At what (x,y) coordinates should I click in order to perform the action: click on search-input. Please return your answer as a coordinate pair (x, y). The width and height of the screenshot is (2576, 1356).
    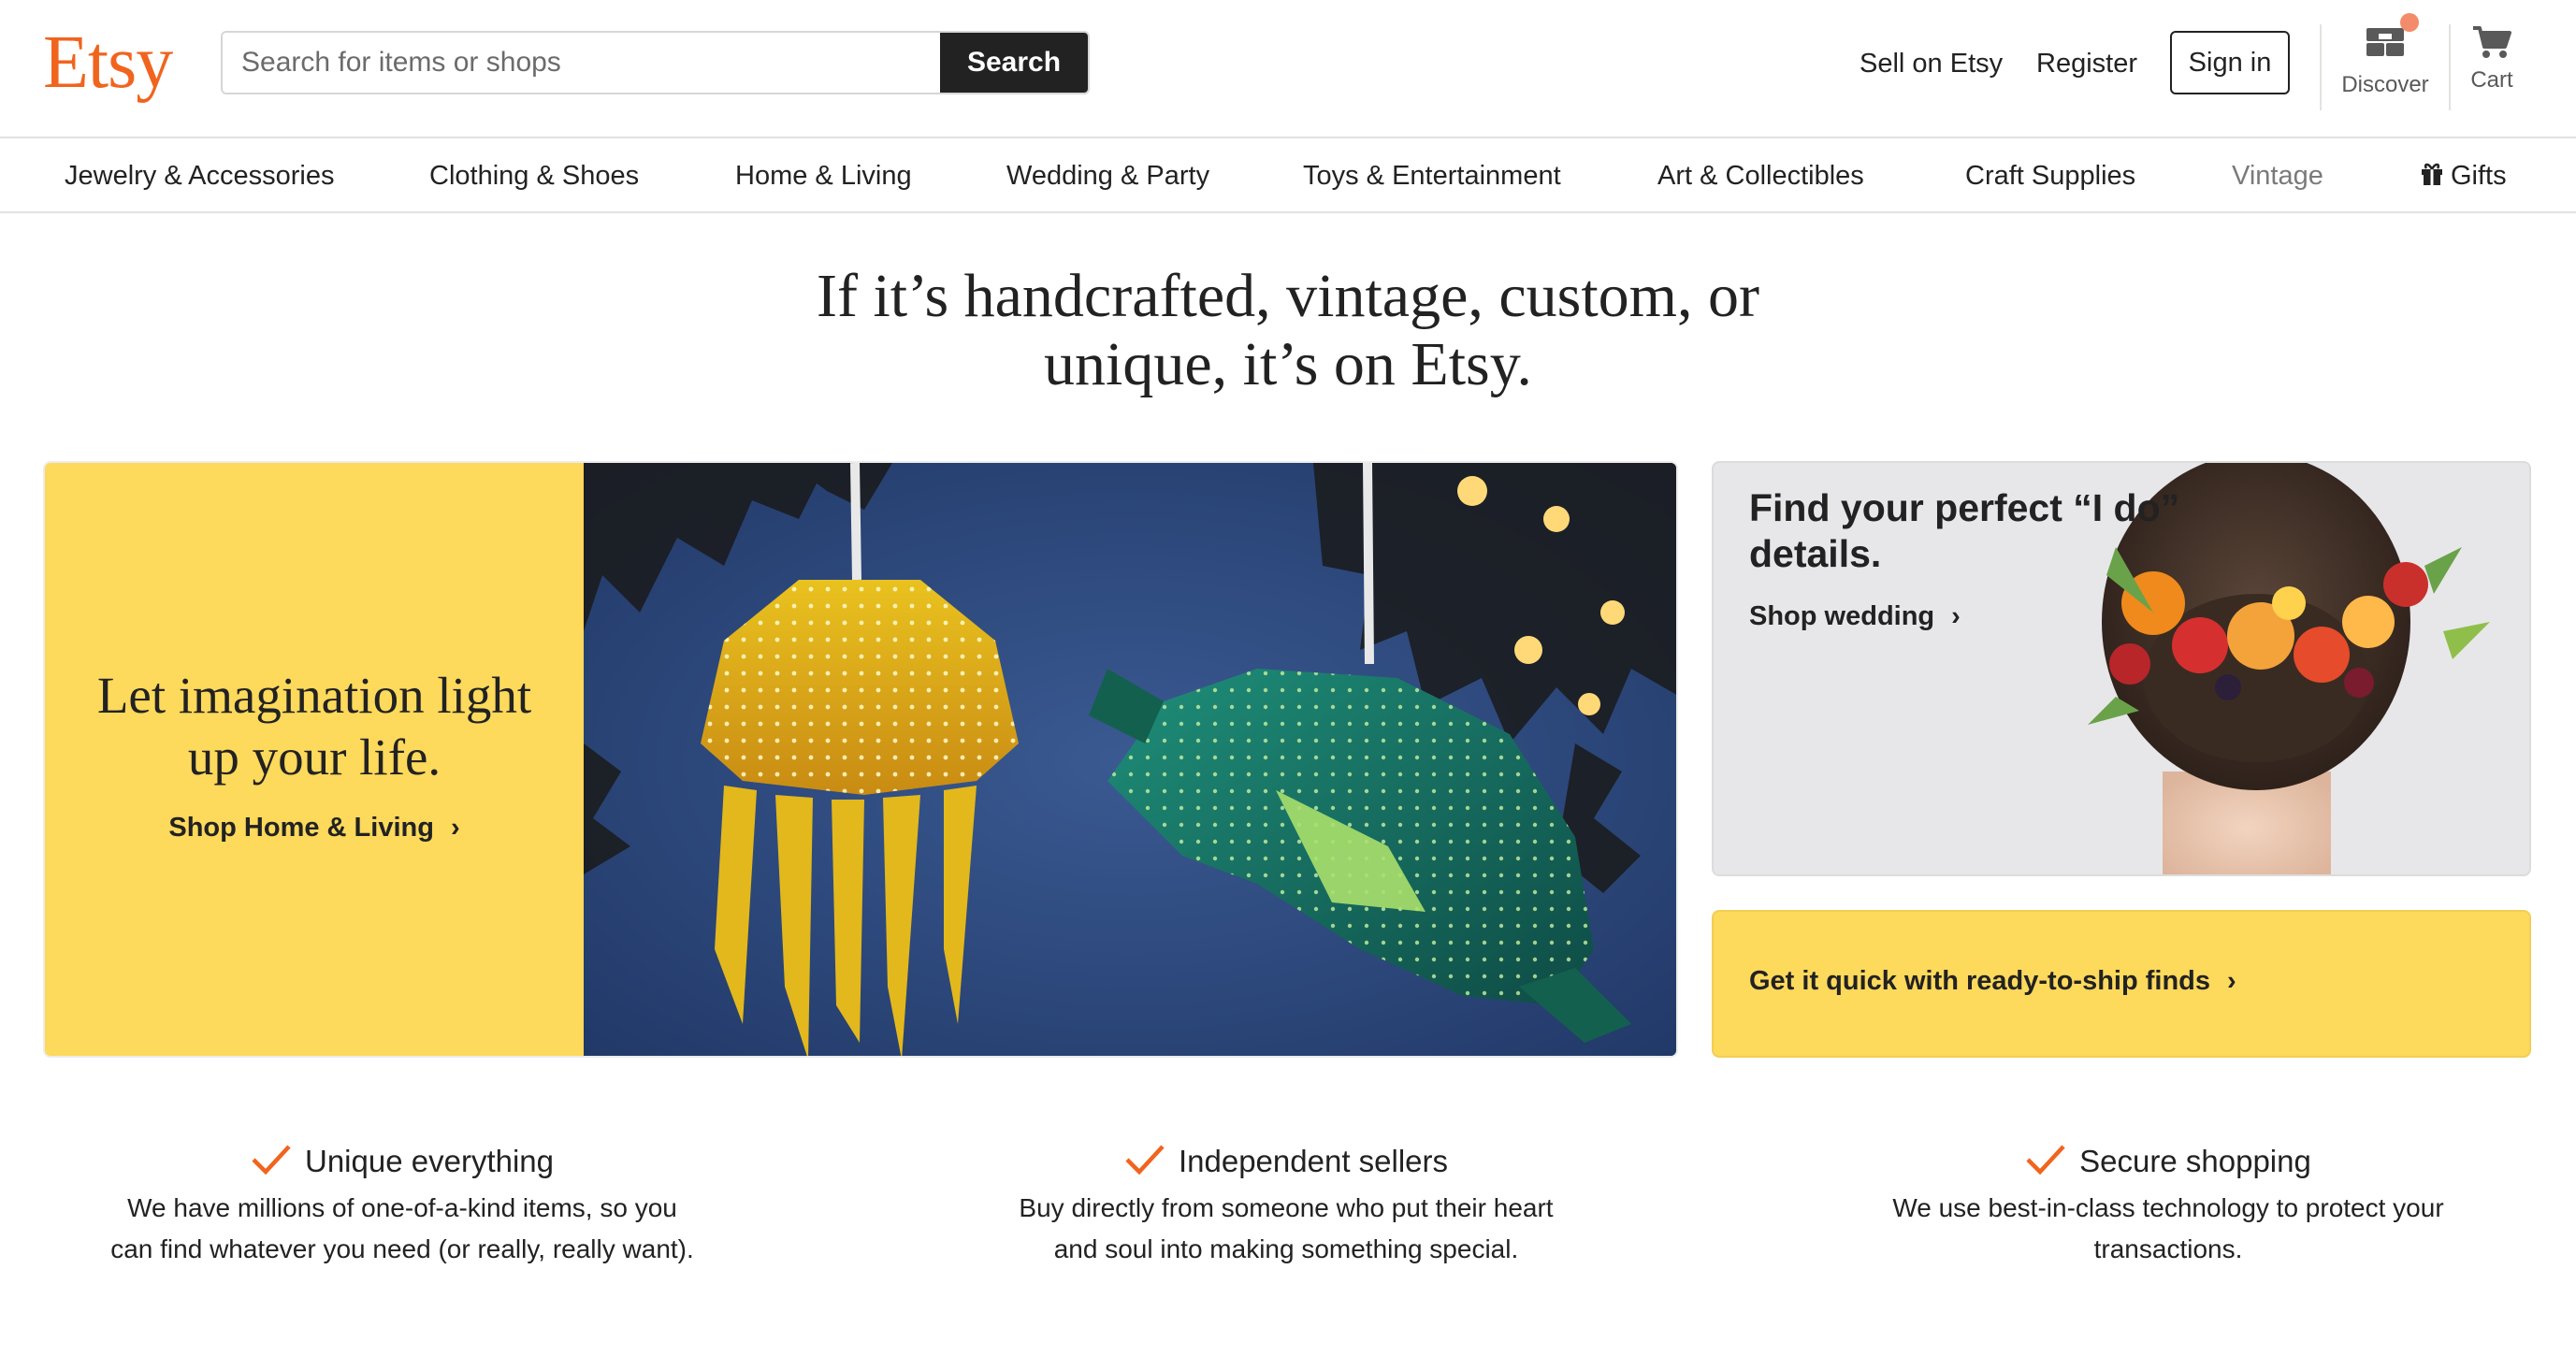
    Looking at the image, I should click on (581, 63).